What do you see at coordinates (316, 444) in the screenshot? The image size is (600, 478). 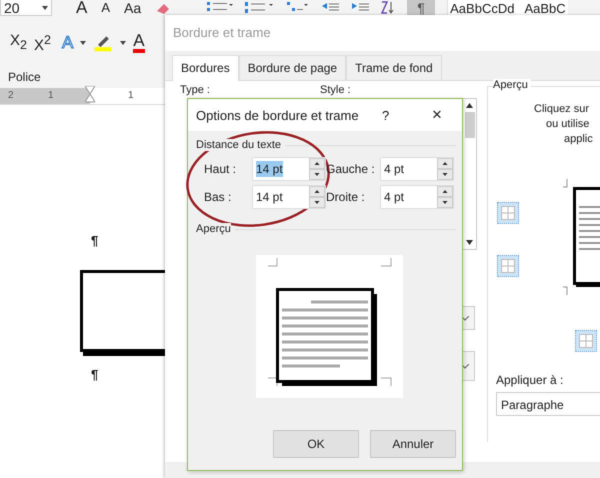 I see `dialog-button: OK` at bounding box center [316, 444].